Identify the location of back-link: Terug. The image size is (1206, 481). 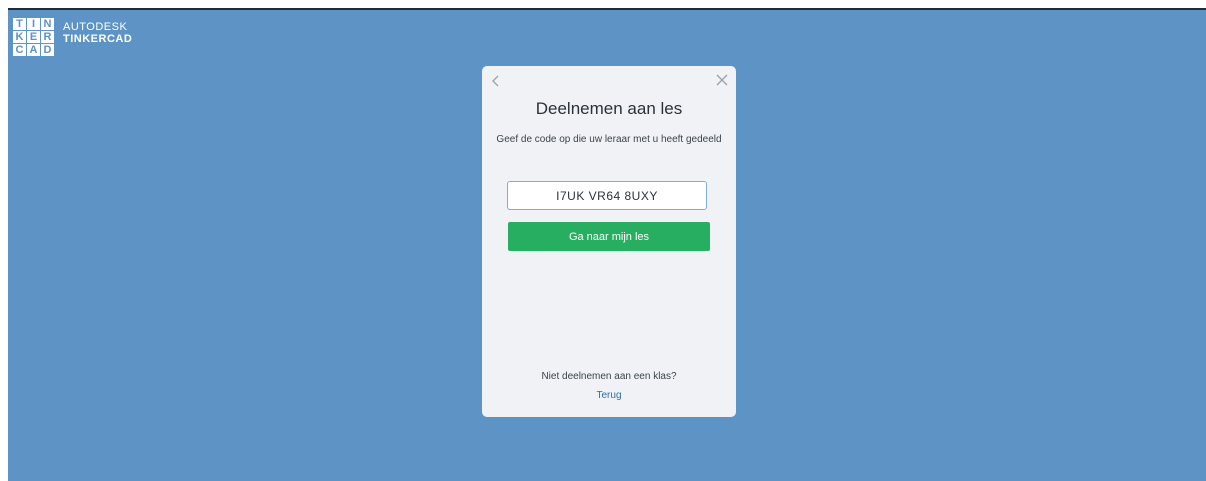
(609, 395).